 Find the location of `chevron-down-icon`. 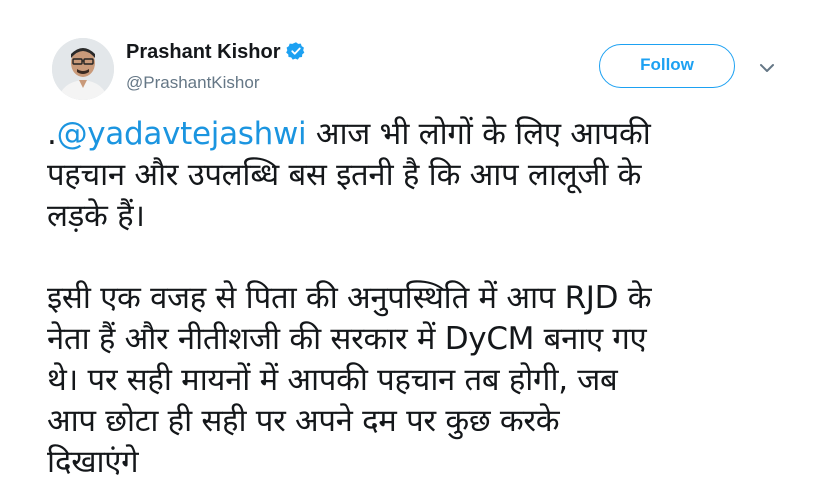

chevron-down-icon is located at coordinates (767, 68).